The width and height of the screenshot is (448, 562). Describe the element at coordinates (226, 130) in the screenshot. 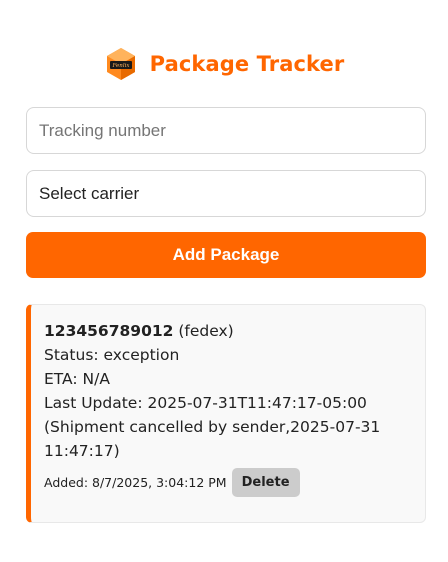

I see `tracking-number-input` at that location.